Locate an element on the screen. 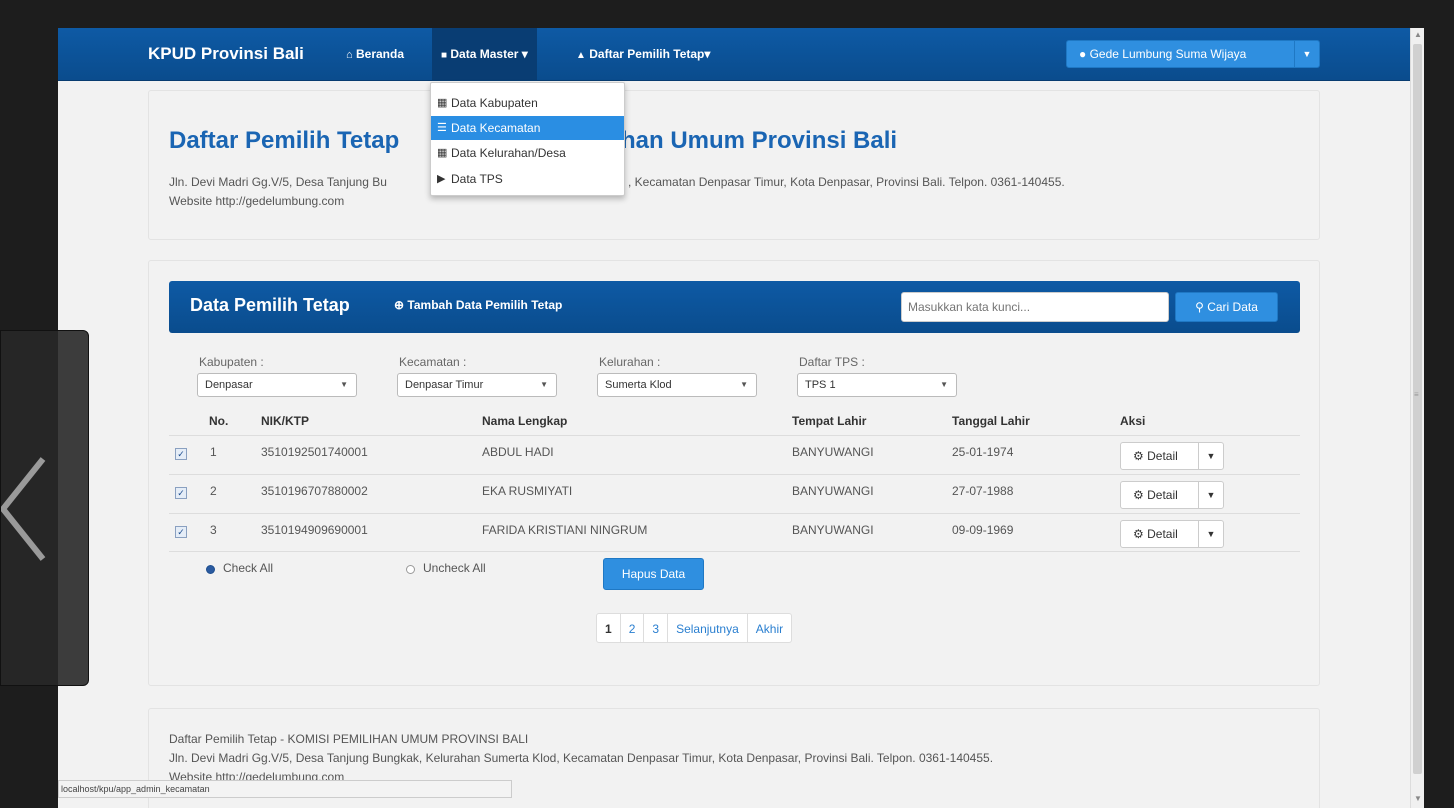 The image size is (1454, 808). uncheck-all-radio is located at coordinates (410, 569).